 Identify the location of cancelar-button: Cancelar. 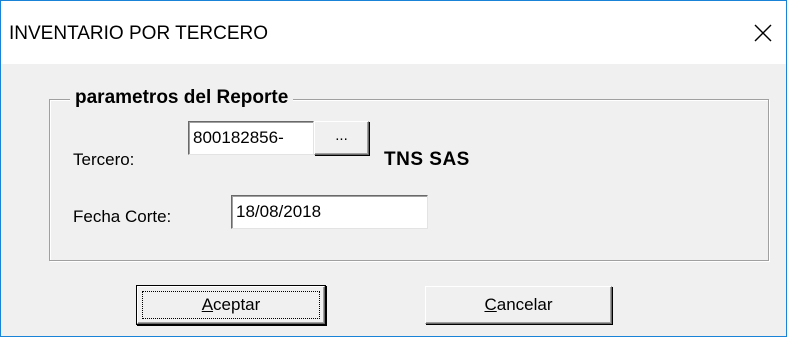
(518, 305).